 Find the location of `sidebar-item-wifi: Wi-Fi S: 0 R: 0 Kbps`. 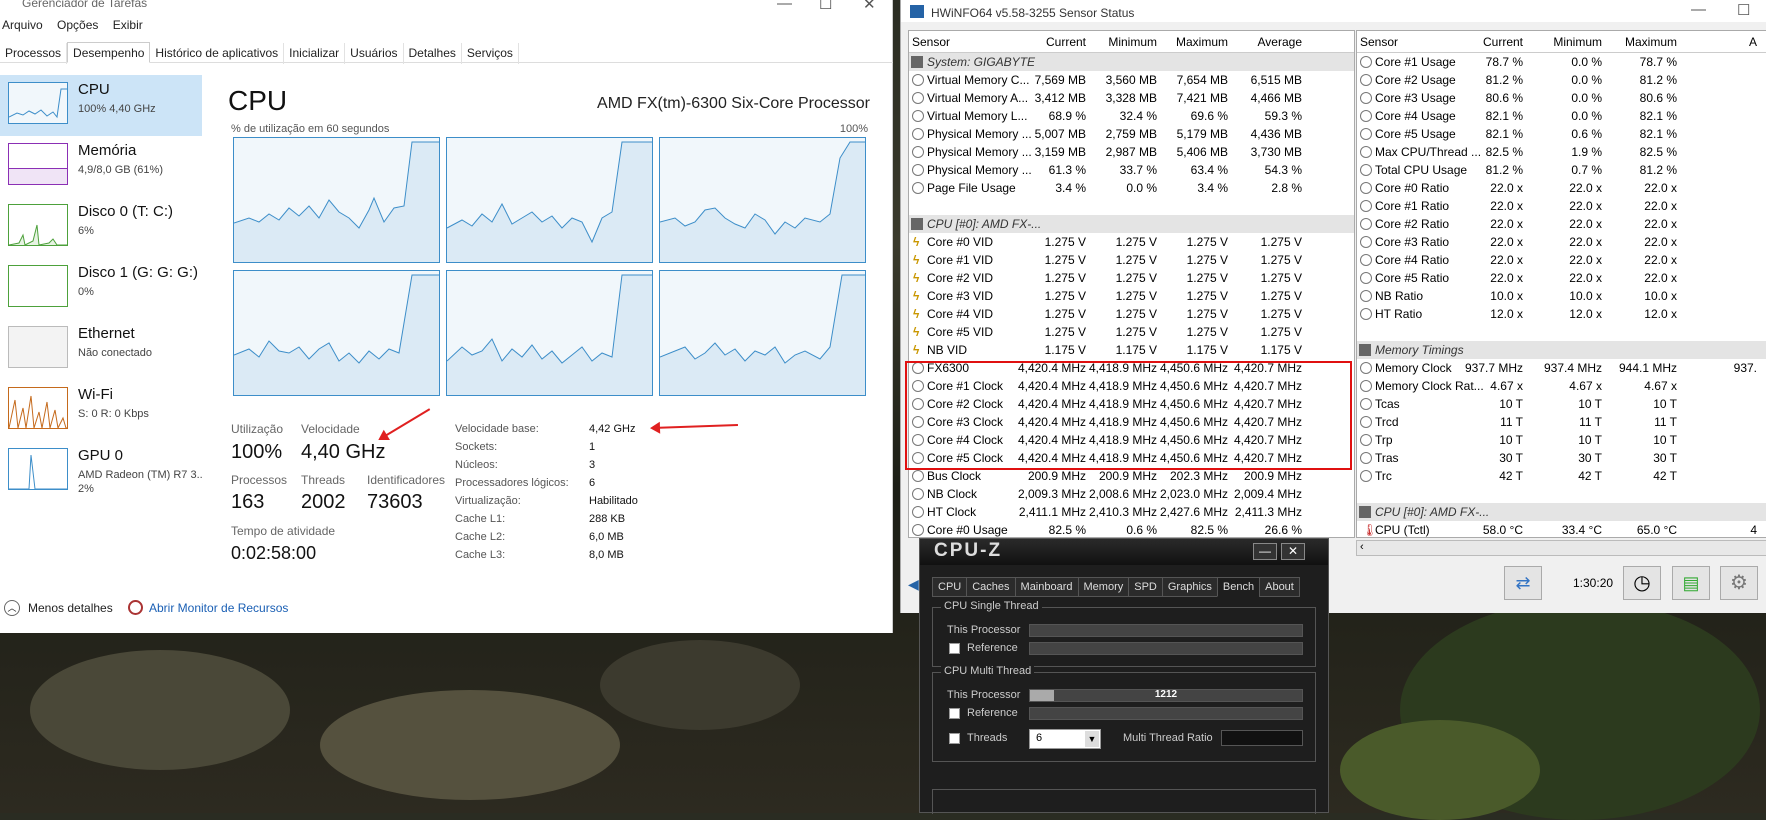

sidebar-item-wifi: Wi-Fi S: 0 R: 0 Kbps is located at coordinates (101, 410).